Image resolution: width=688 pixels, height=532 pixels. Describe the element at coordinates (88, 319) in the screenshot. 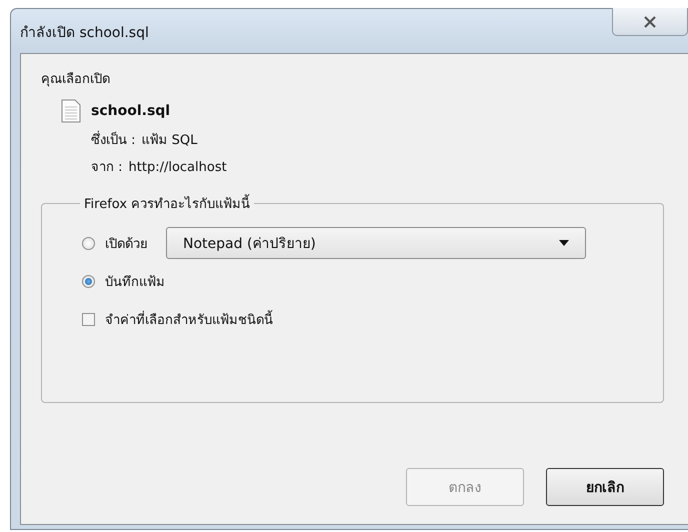

I see `checkbox` at that location.